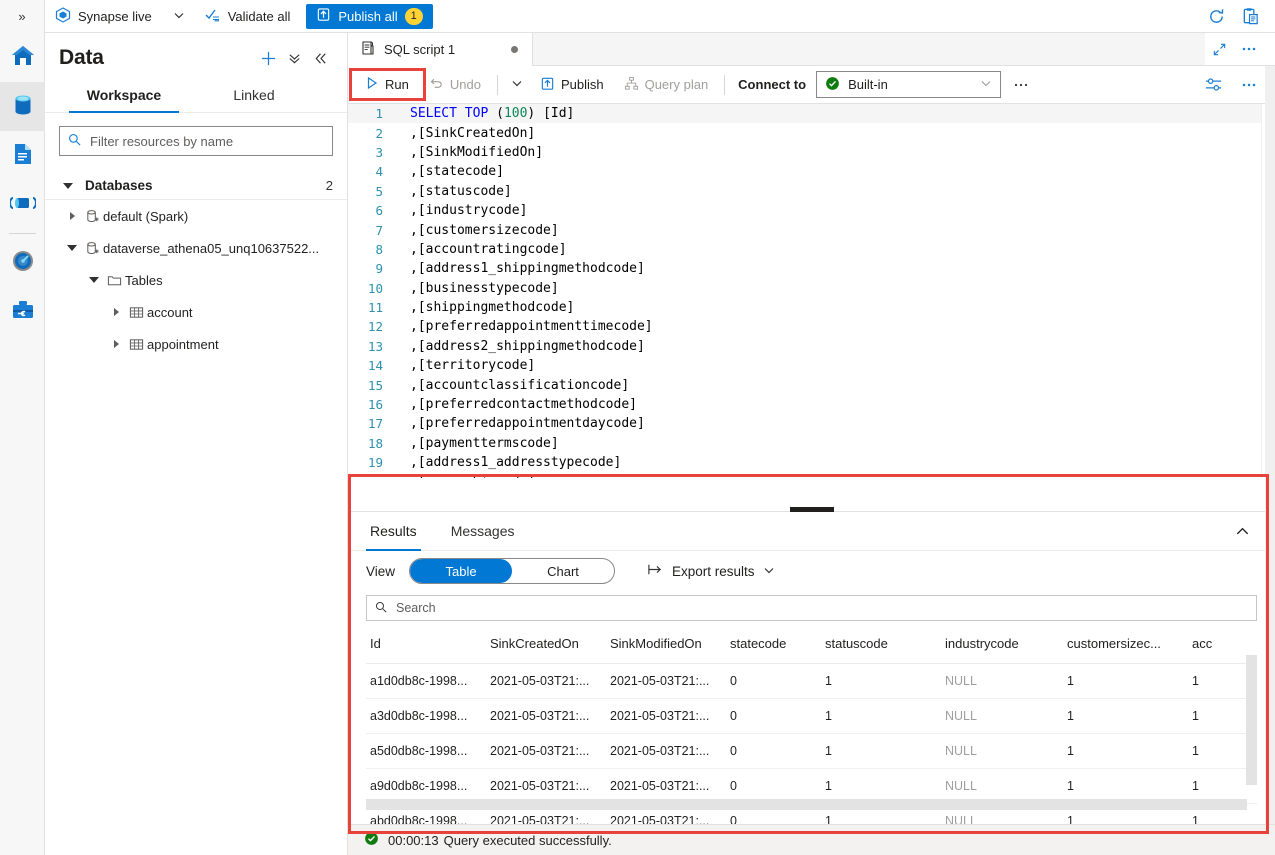  What do you see at coordinates (514, 49) in the screenshot?
I see `unsaved-dot-icon` at bounding box center [514, 49].